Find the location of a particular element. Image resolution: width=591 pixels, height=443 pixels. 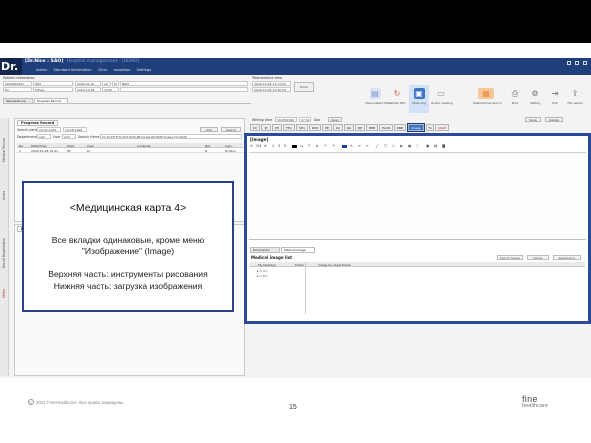

date-from-field: 10-04-2019 is located at coordinates (49, 129).